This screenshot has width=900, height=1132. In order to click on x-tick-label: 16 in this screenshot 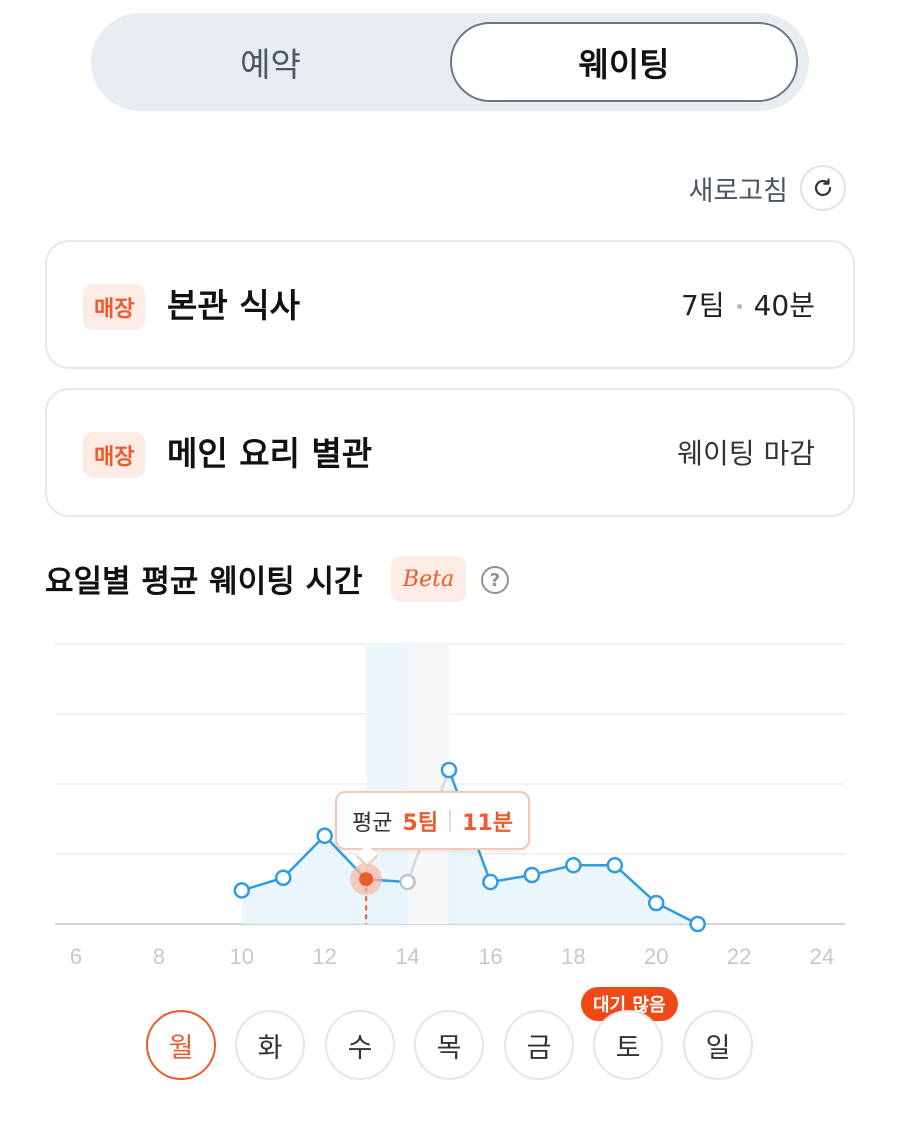, I will do `click(490, 956)`.